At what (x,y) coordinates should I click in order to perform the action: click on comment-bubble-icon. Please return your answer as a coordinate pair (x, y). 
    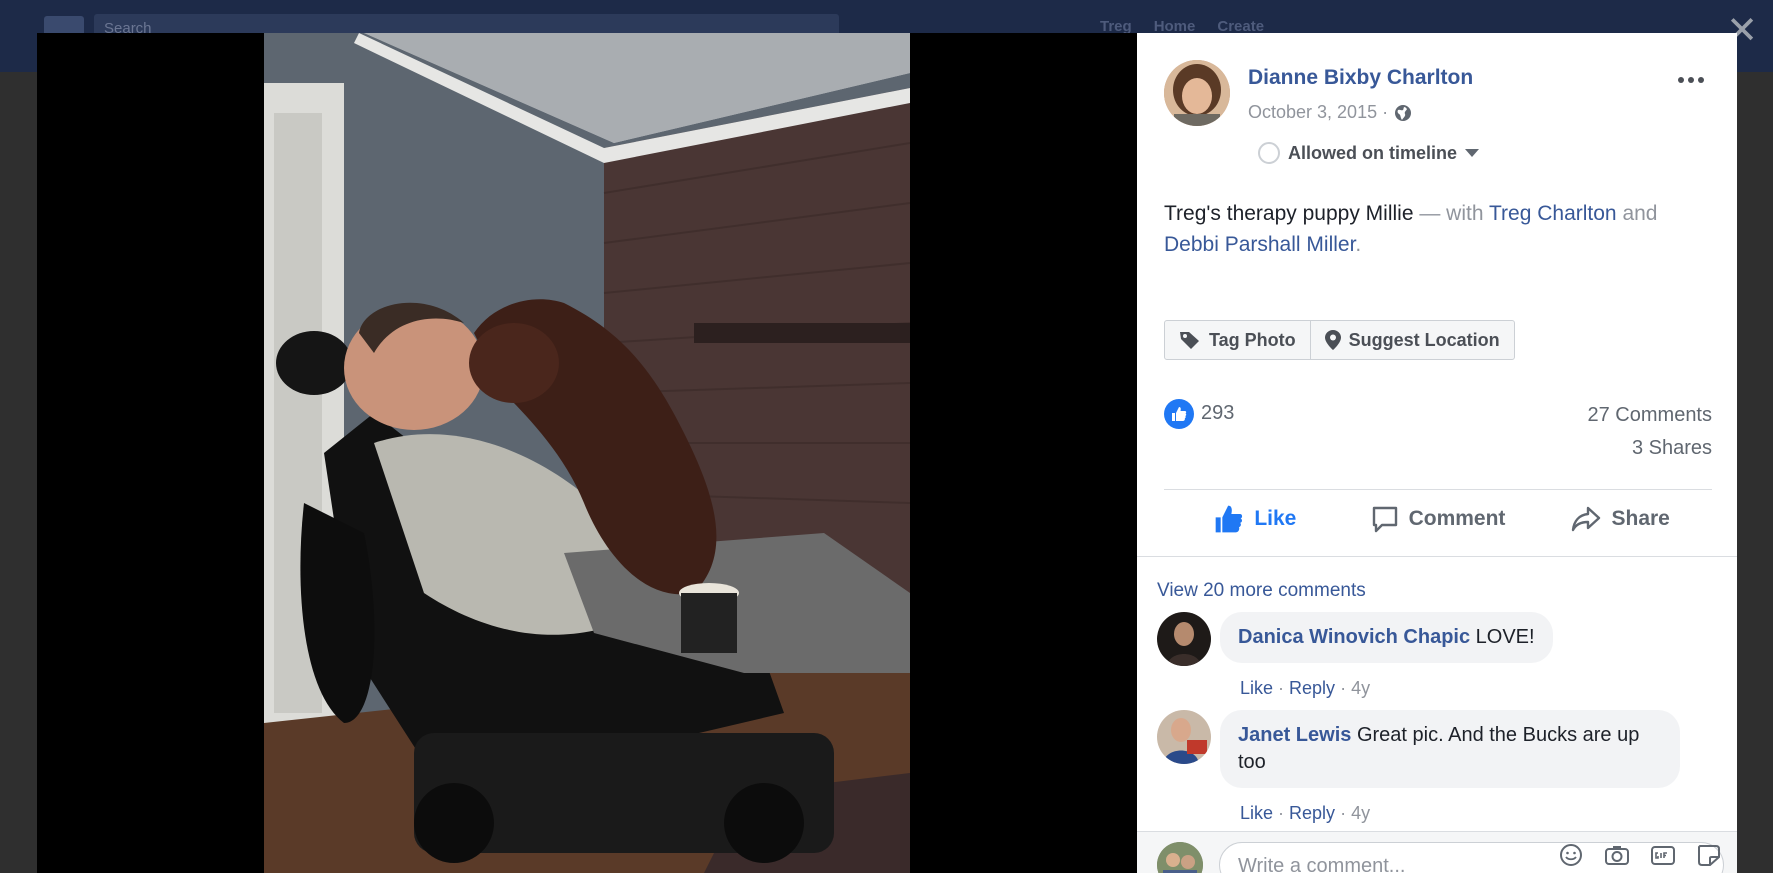
    Looking at the image, I should click on (1384, 519).